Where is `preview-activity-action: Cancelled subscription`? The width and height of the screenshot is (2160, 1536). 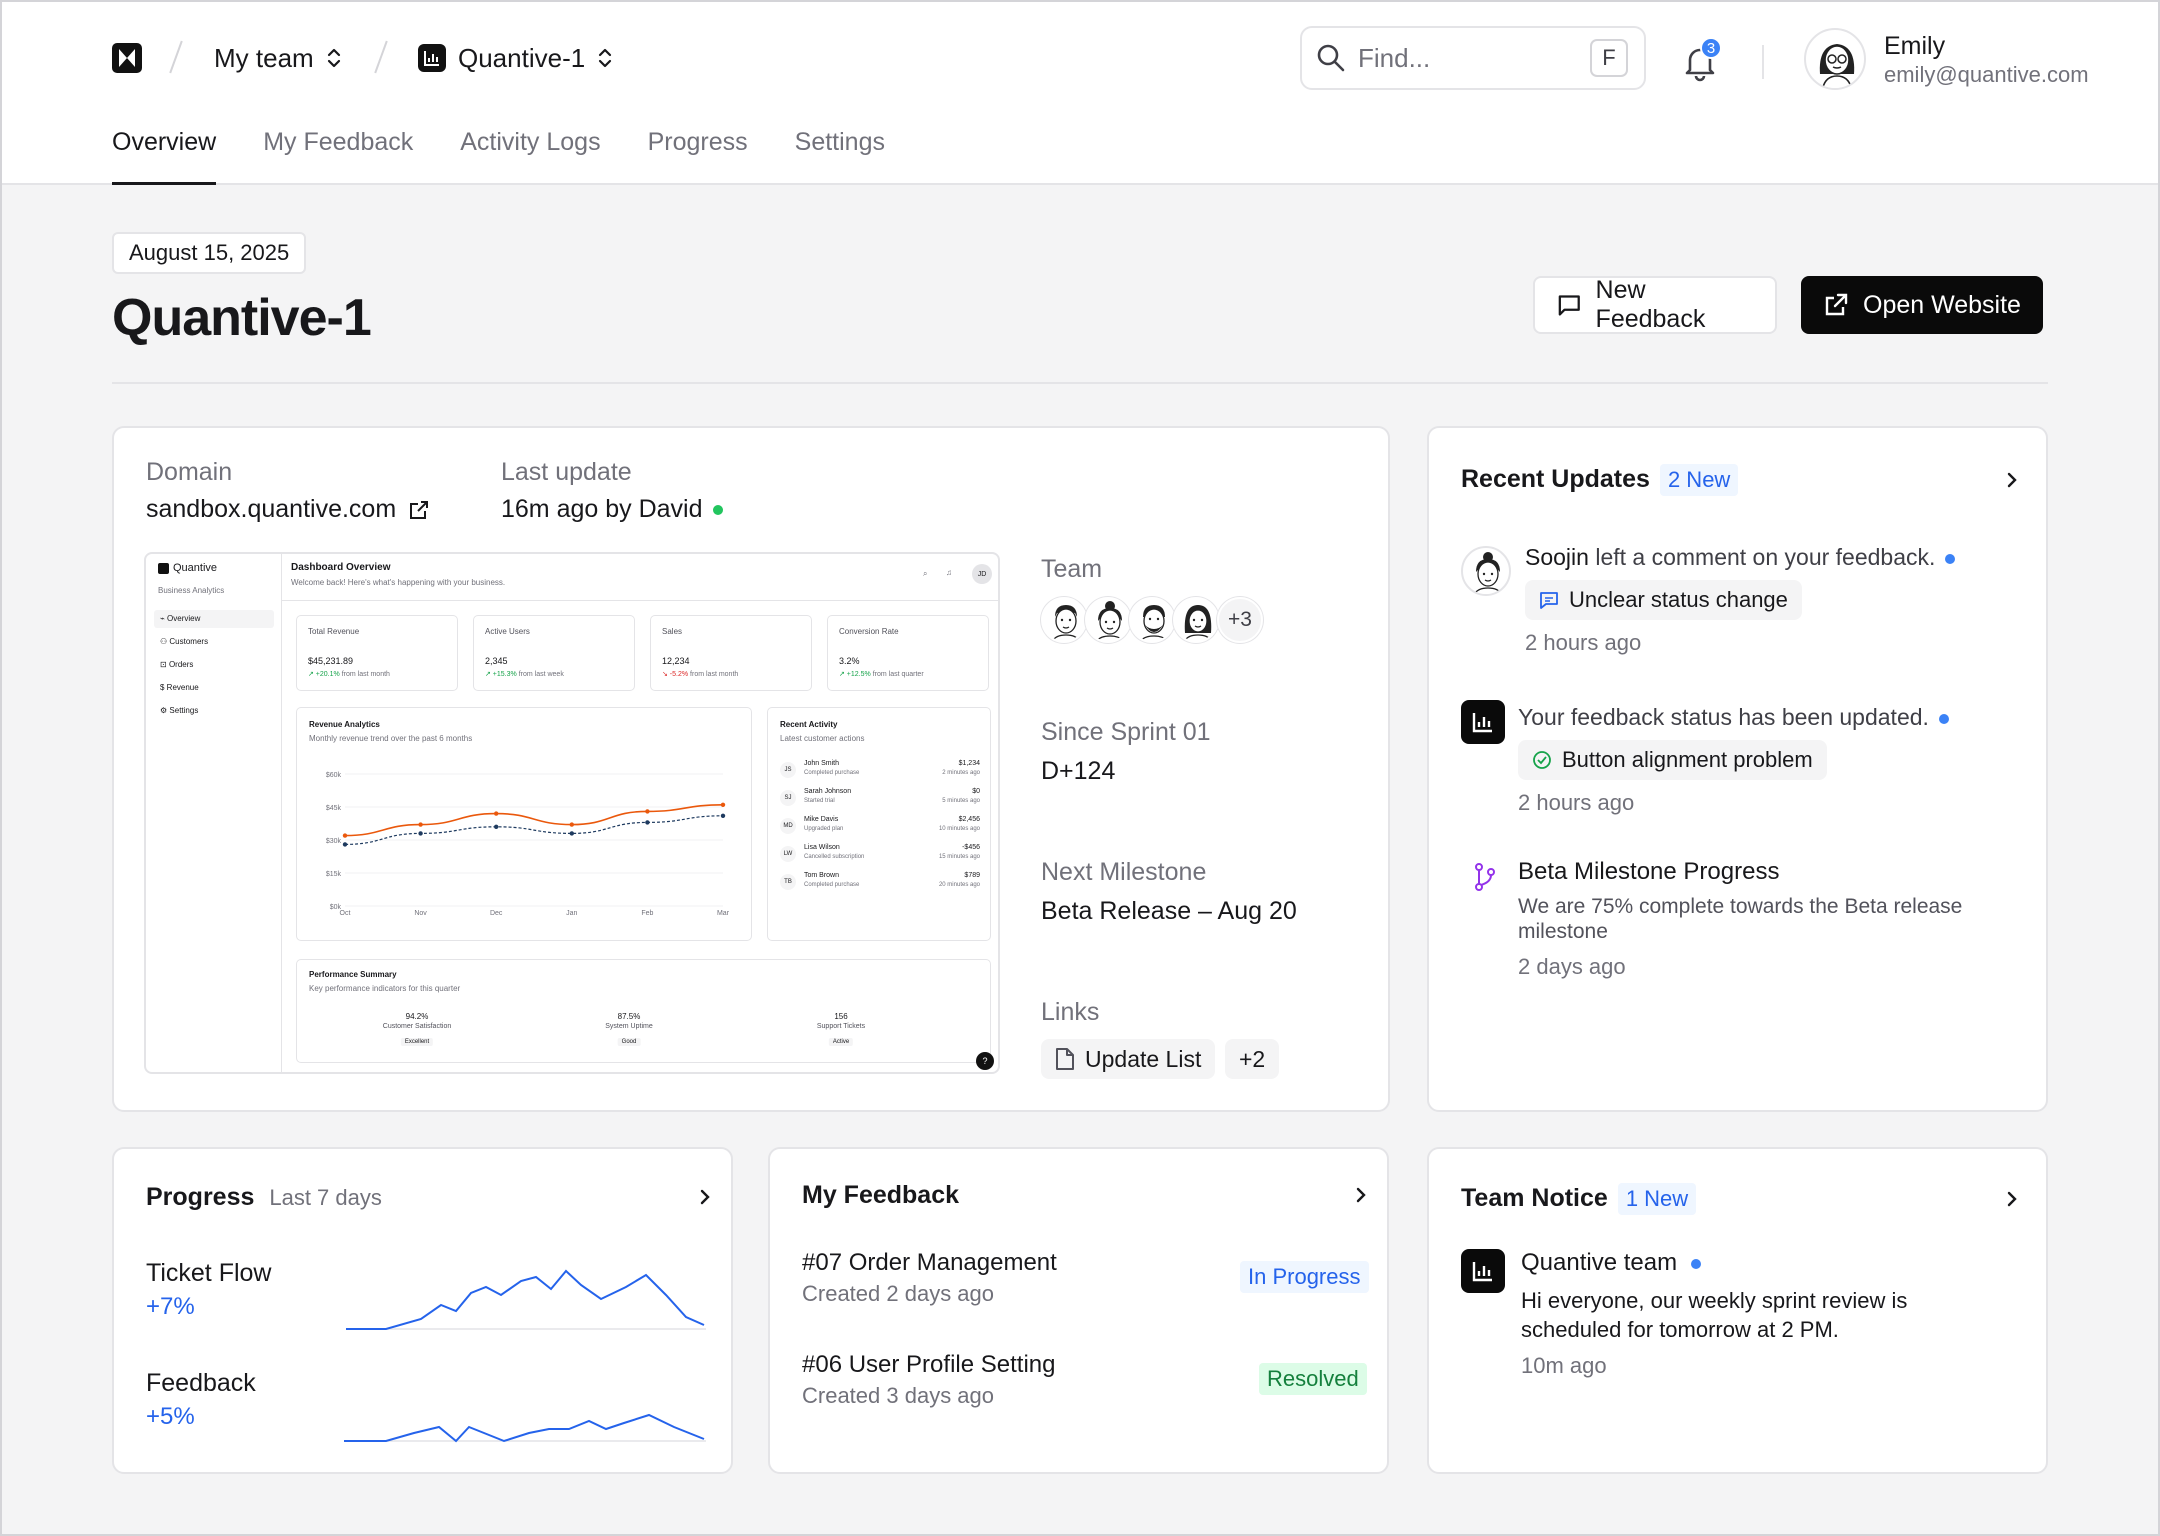
preview-activity-action: Cancelled subscription is located at coordinates (834, 857).